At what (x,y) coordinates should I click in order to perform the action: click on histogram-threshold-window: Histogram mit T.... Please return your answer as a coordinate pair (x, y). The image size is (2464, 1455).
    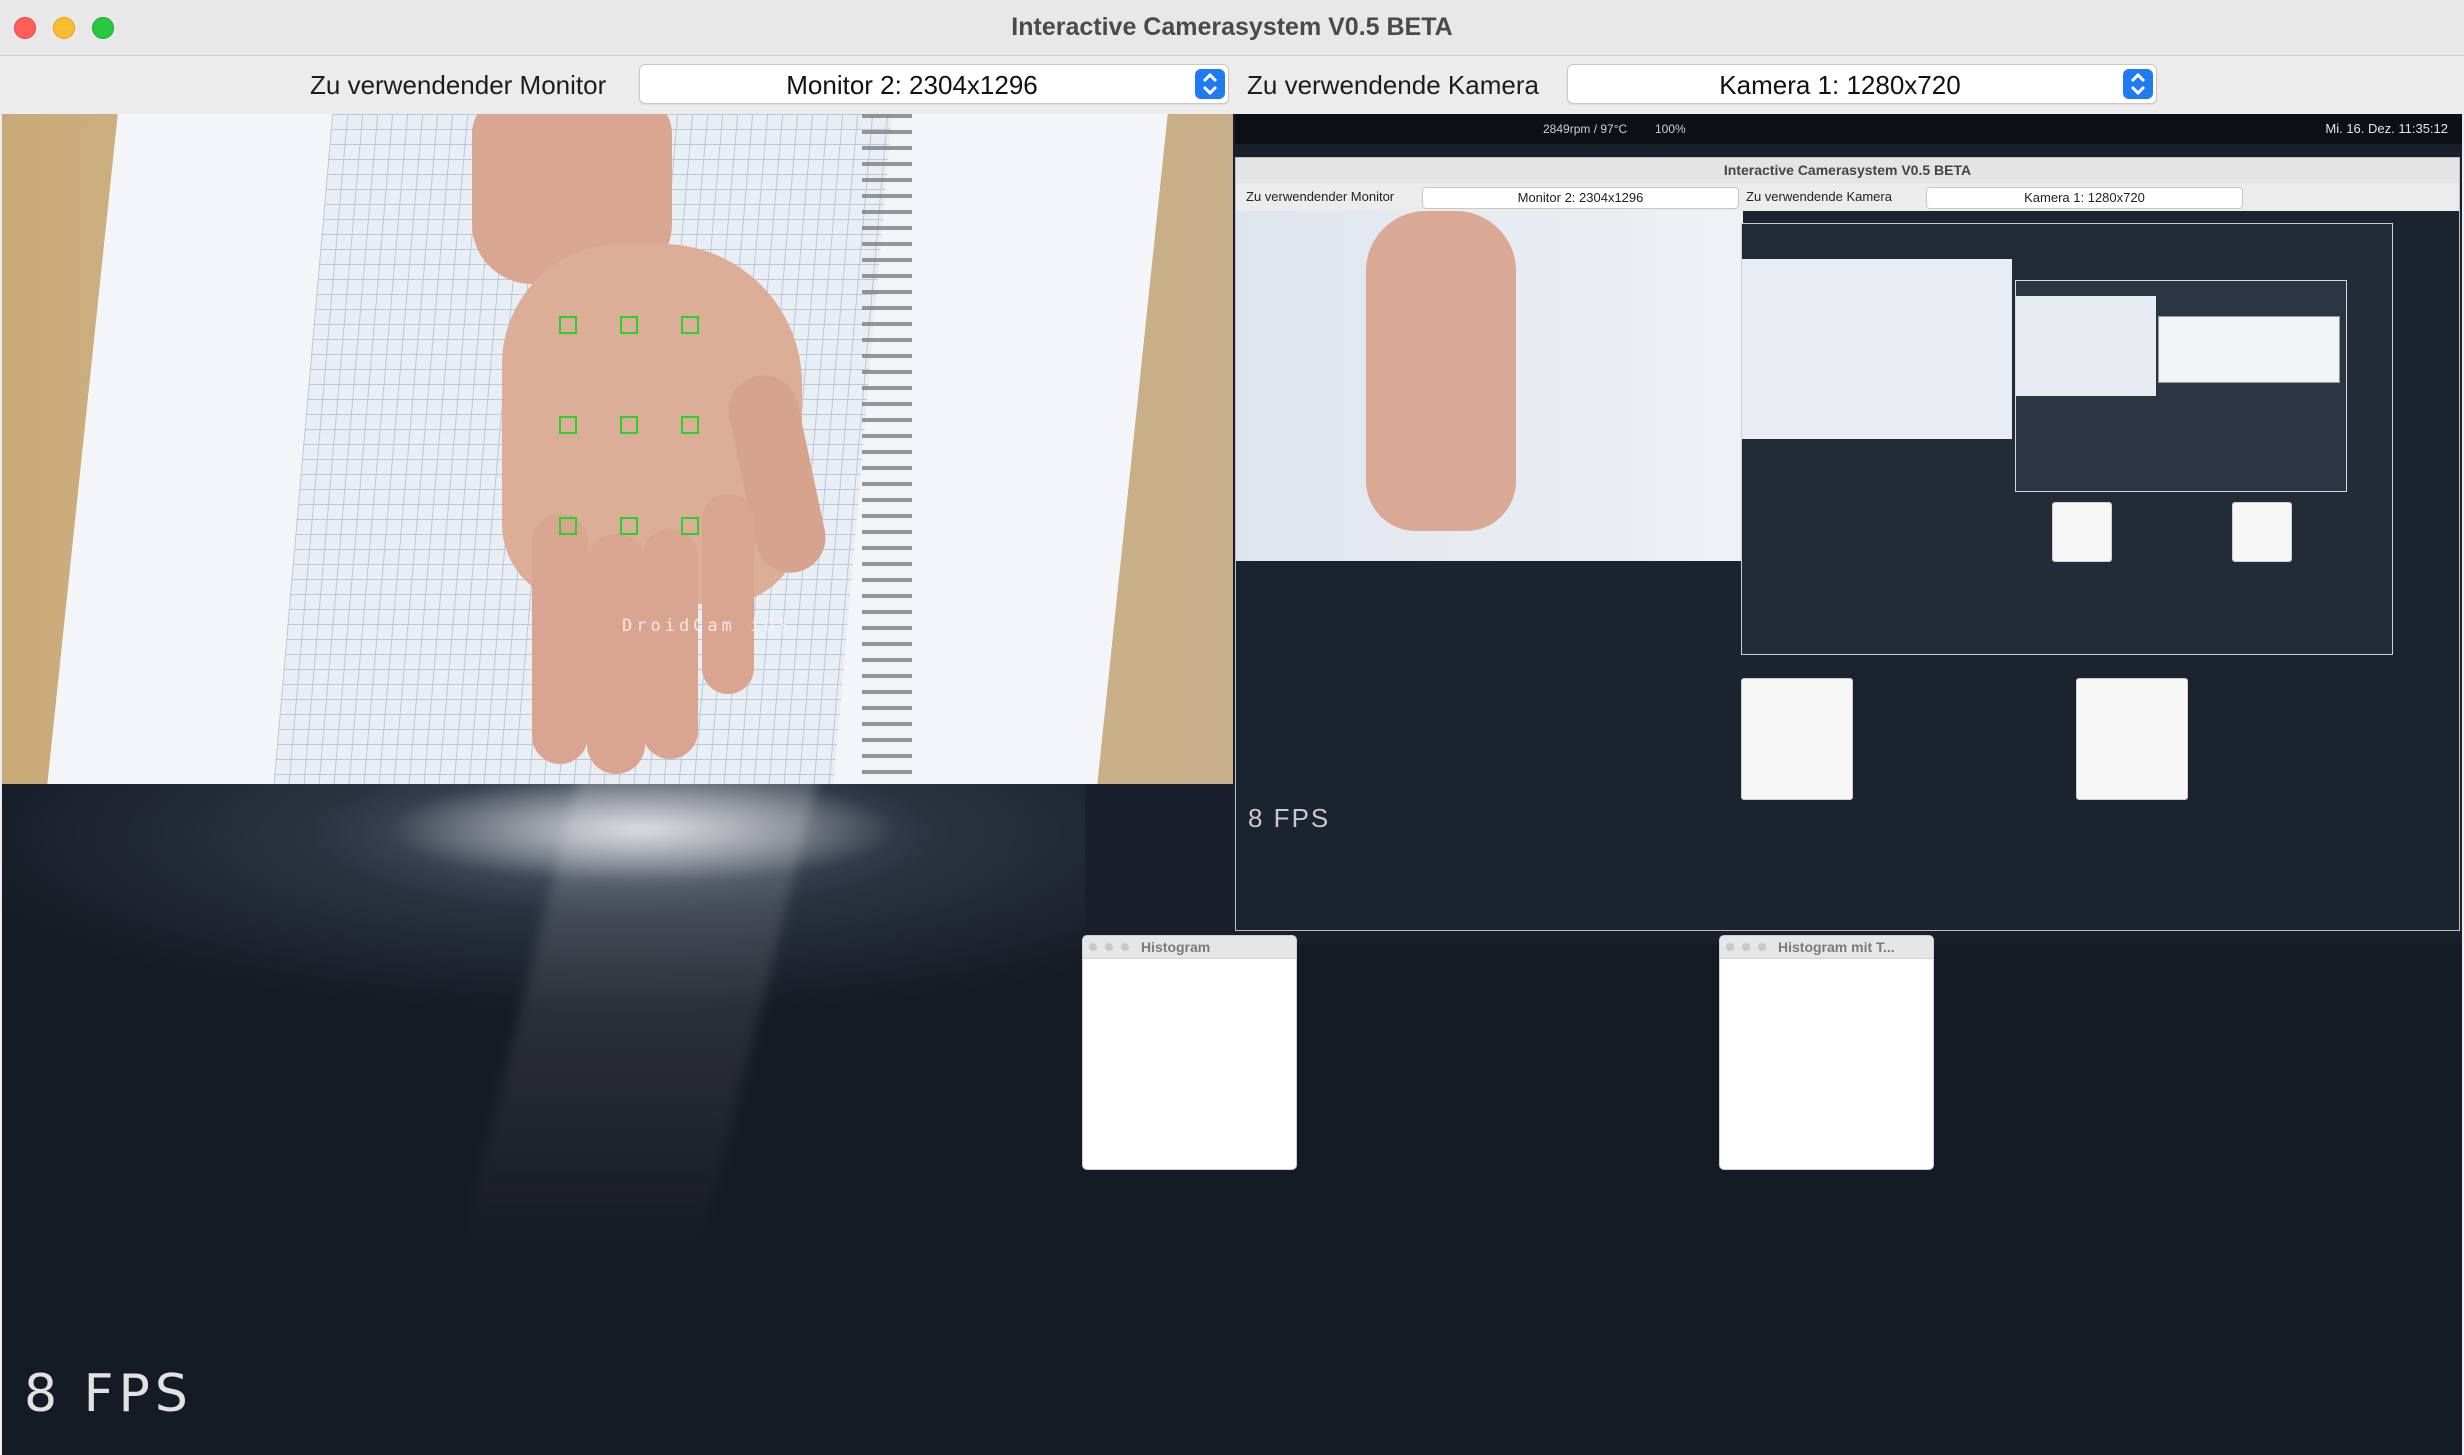
    Looking at the image, I should click on (1826, 1052).